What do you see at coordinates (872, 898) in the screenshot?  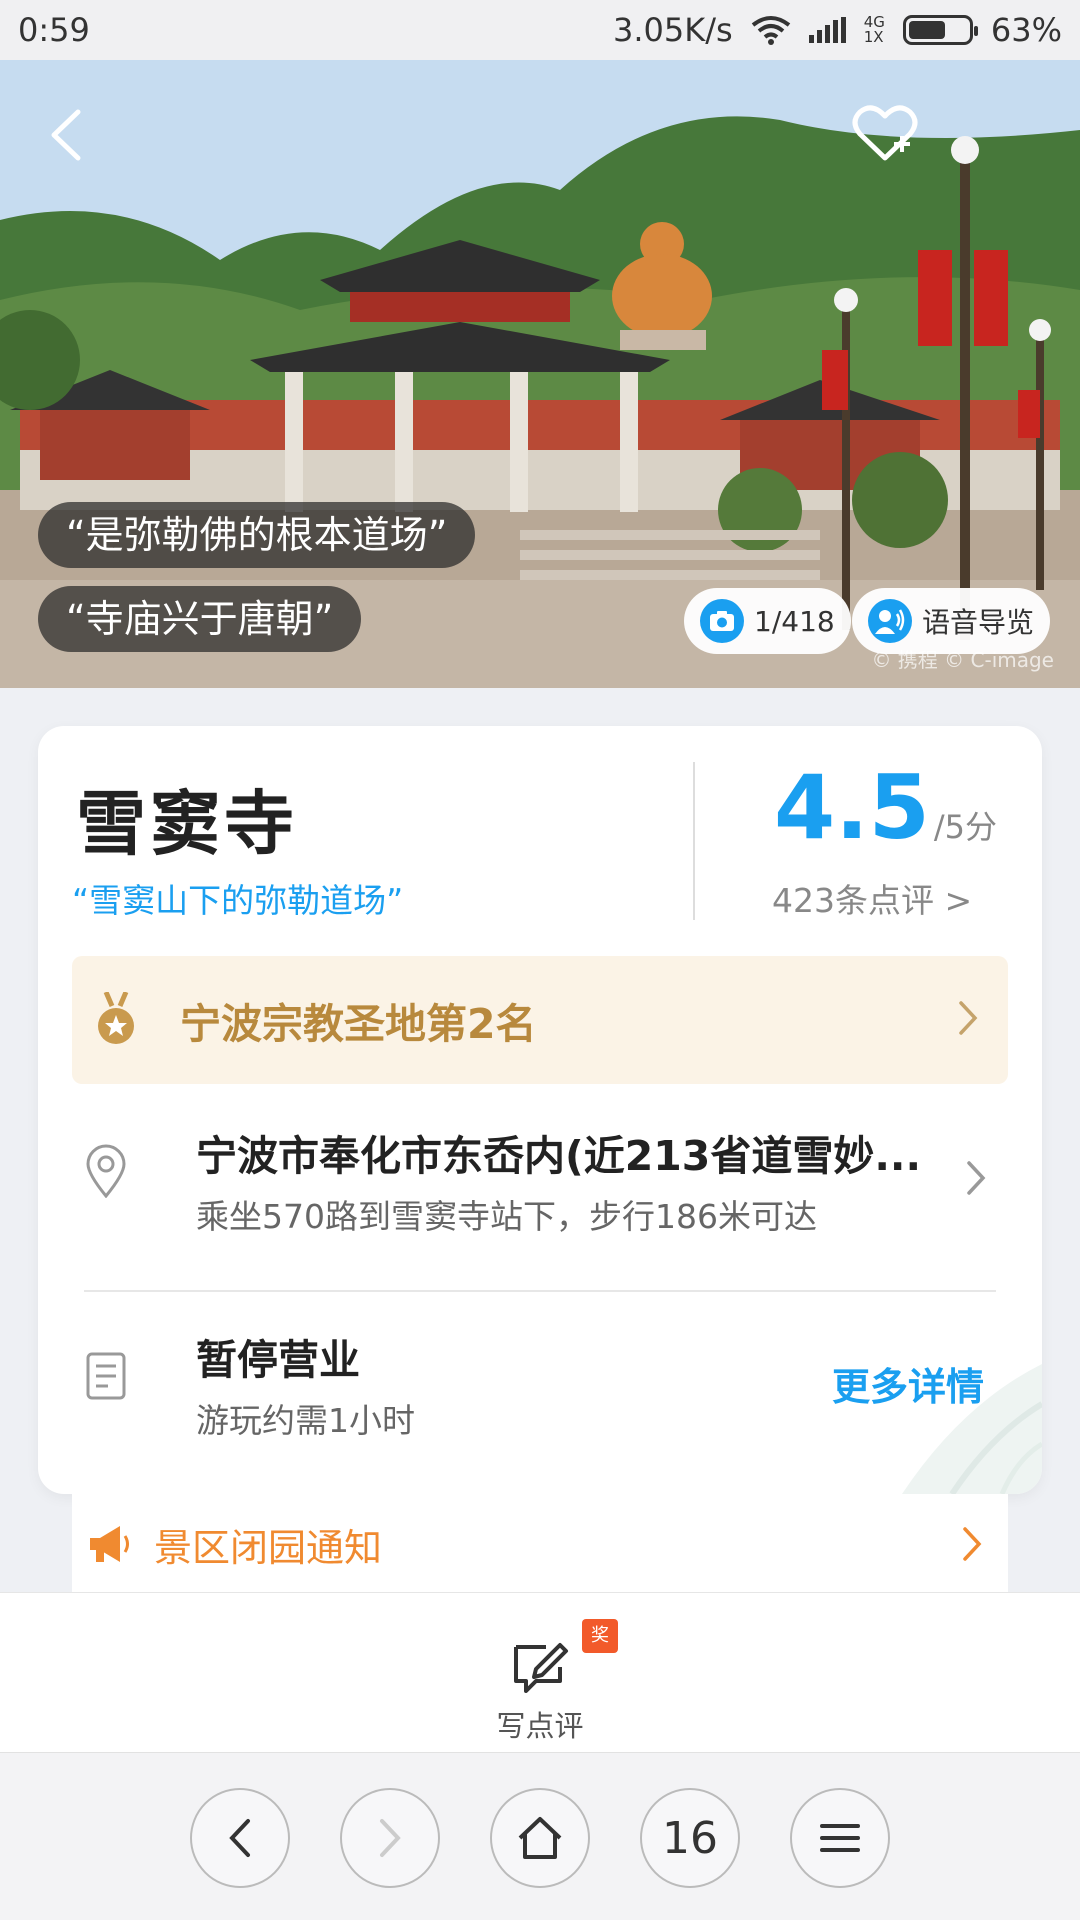 I see `review-count-link: 423条点评 >` at bounding box center [872, 898].